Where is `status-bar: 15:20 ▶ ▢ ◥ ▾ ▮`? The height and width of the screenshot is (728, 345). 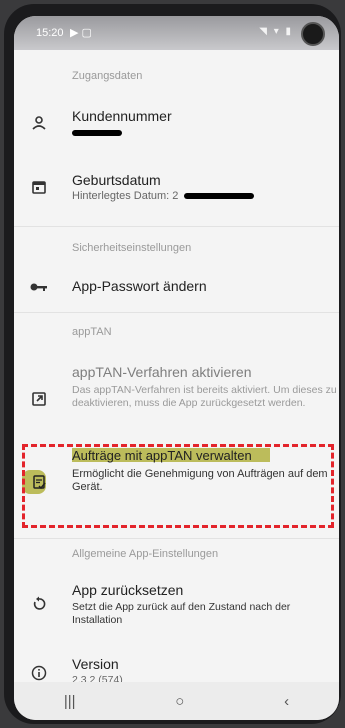
status-bar: 15:20 ▶ ▢ ◥ ▾ ▮ is located at coordinates (176, 33).